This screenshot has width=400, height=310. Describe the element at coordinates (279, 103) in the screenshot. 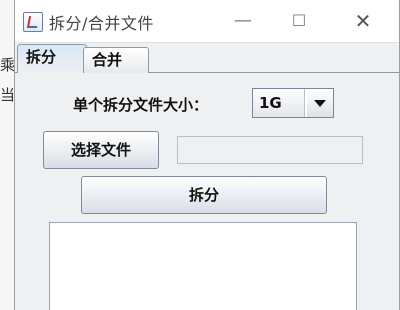

I see `split-size-value: 1G` at that location.